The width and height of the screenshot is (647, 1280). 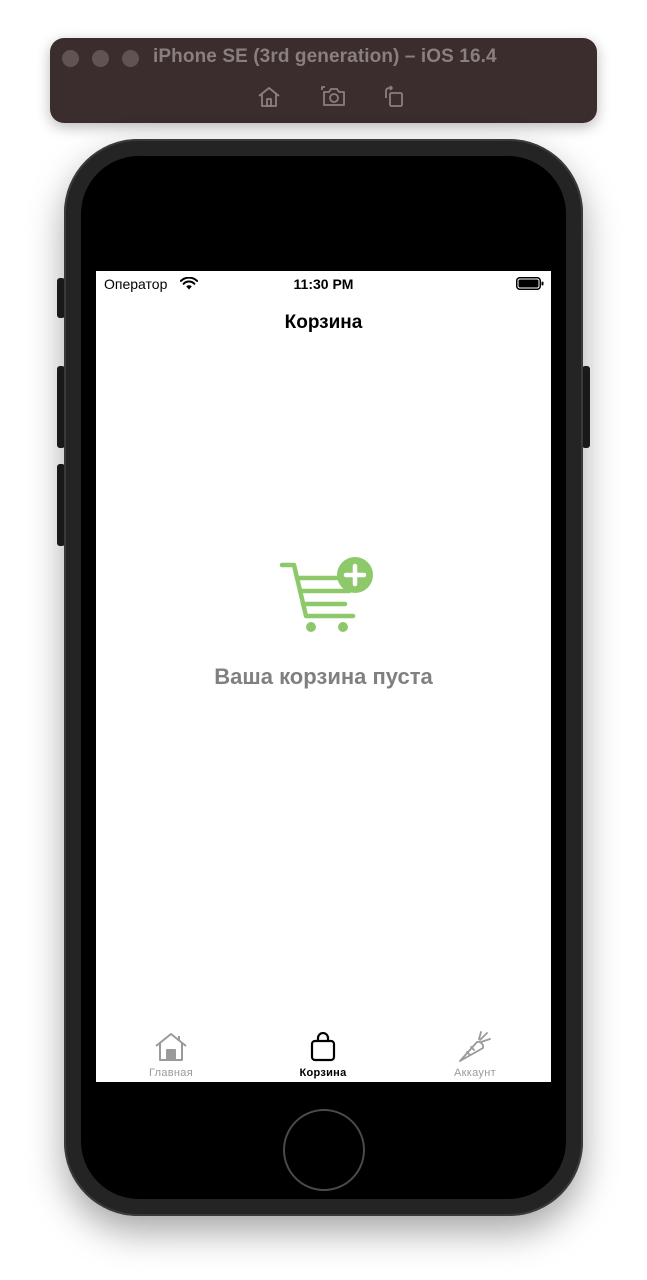 I want to click on tab-label: Главная, so click(x=171, y=1073).